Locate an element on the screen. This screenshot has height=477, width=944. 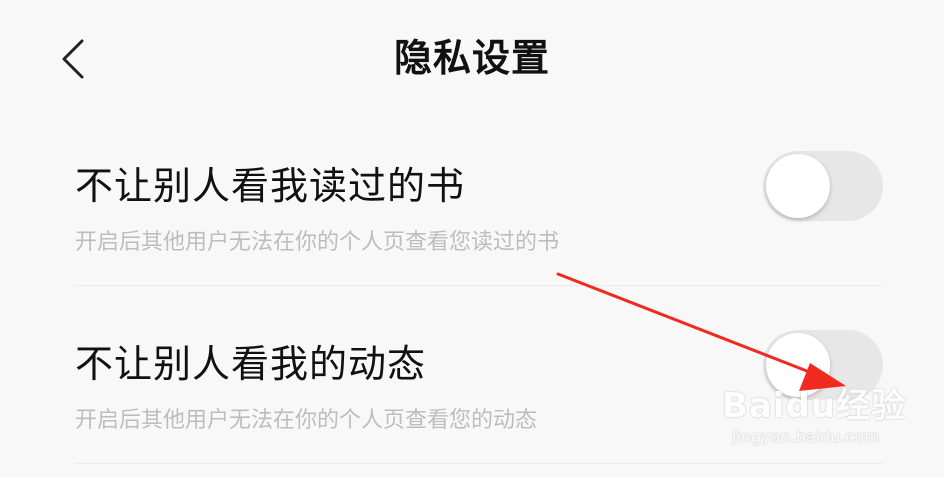
page-title: 隐私设置 is located at coordinates (471, 58).